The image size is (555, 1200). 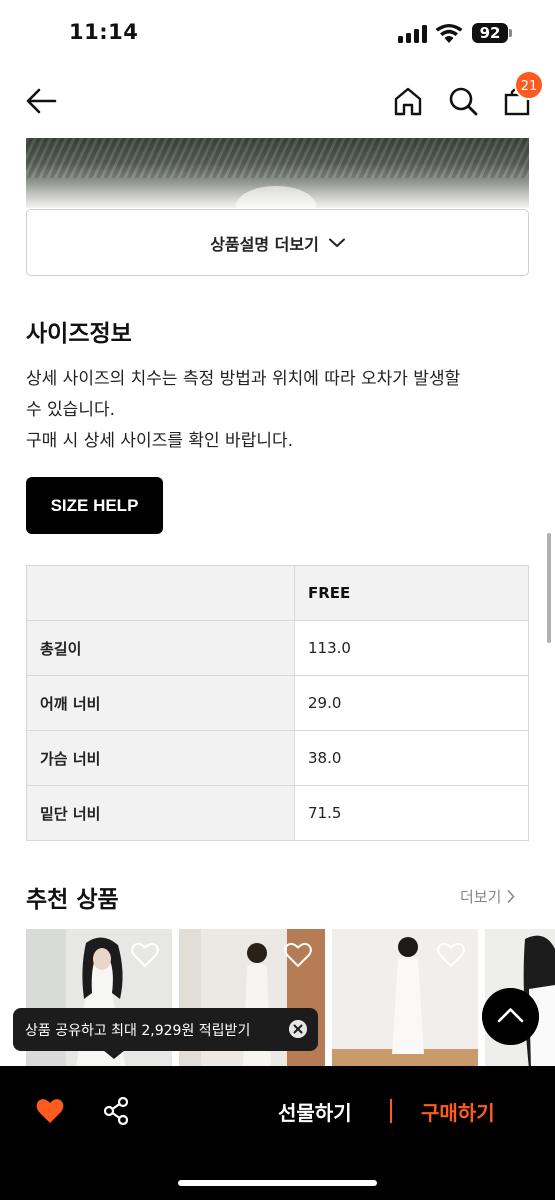 What do you see at coordinates (411, 758) in the screenshot?
I see `size-row-value: 38.0` at bounding box center [411, 758].